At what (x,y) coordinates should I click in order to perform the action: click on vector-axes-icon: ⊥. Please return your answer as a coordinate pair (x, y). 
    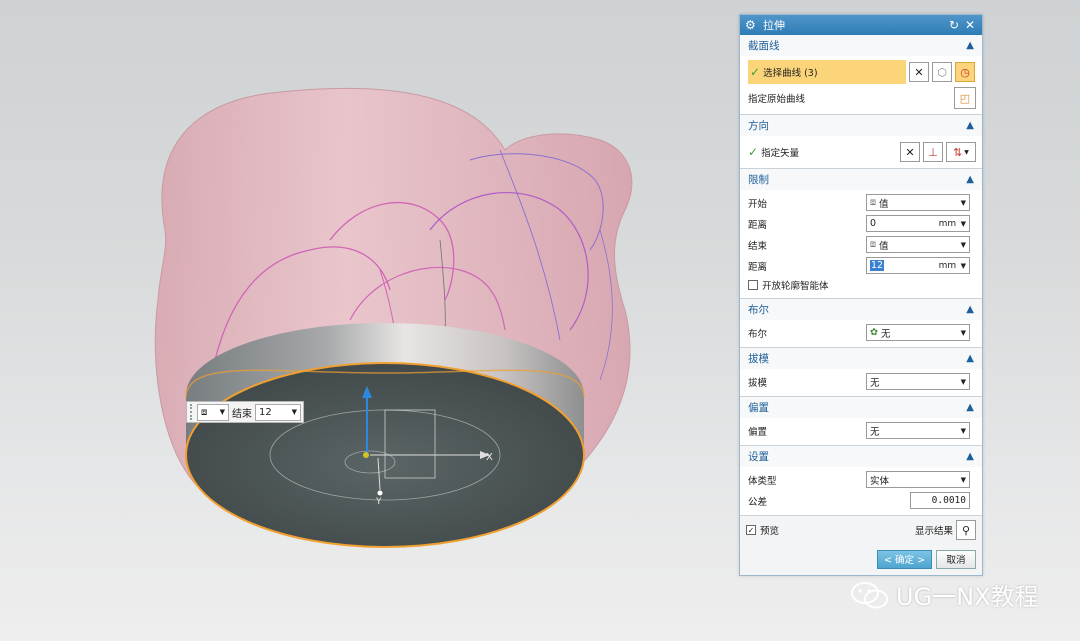
    Looking at the image, I should click on (933, 152).